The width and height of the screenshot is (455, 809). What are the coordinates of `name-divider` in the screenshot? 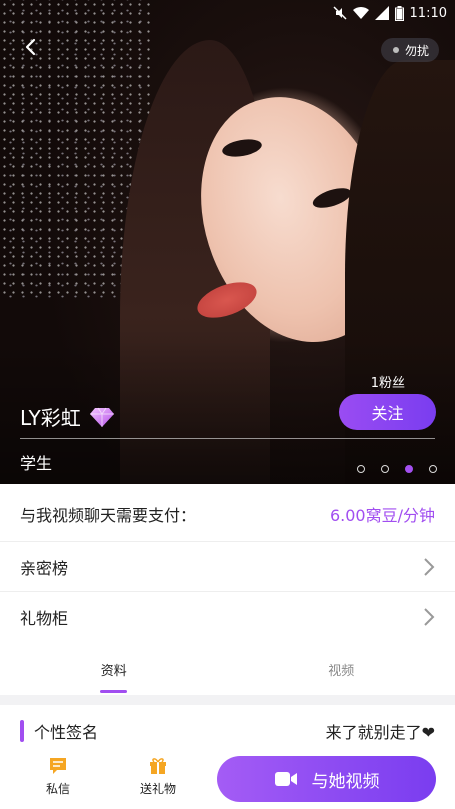 It's located at (227, 438).